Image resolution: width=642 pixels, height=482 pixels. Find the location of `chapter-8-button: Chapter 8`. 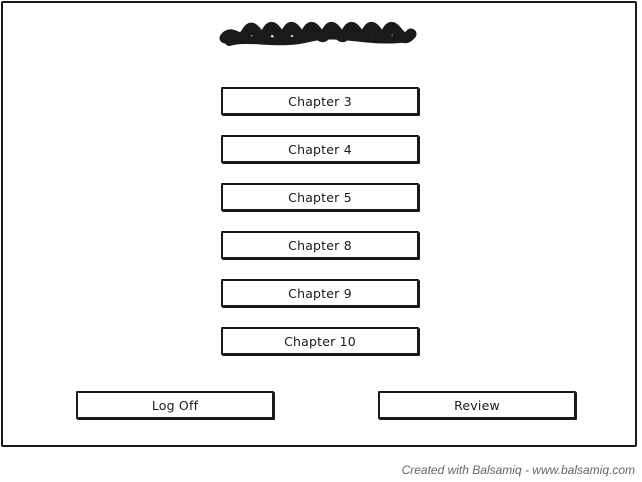

chapter-8-button: Chapter 8 is located at coordinates (320, 245).